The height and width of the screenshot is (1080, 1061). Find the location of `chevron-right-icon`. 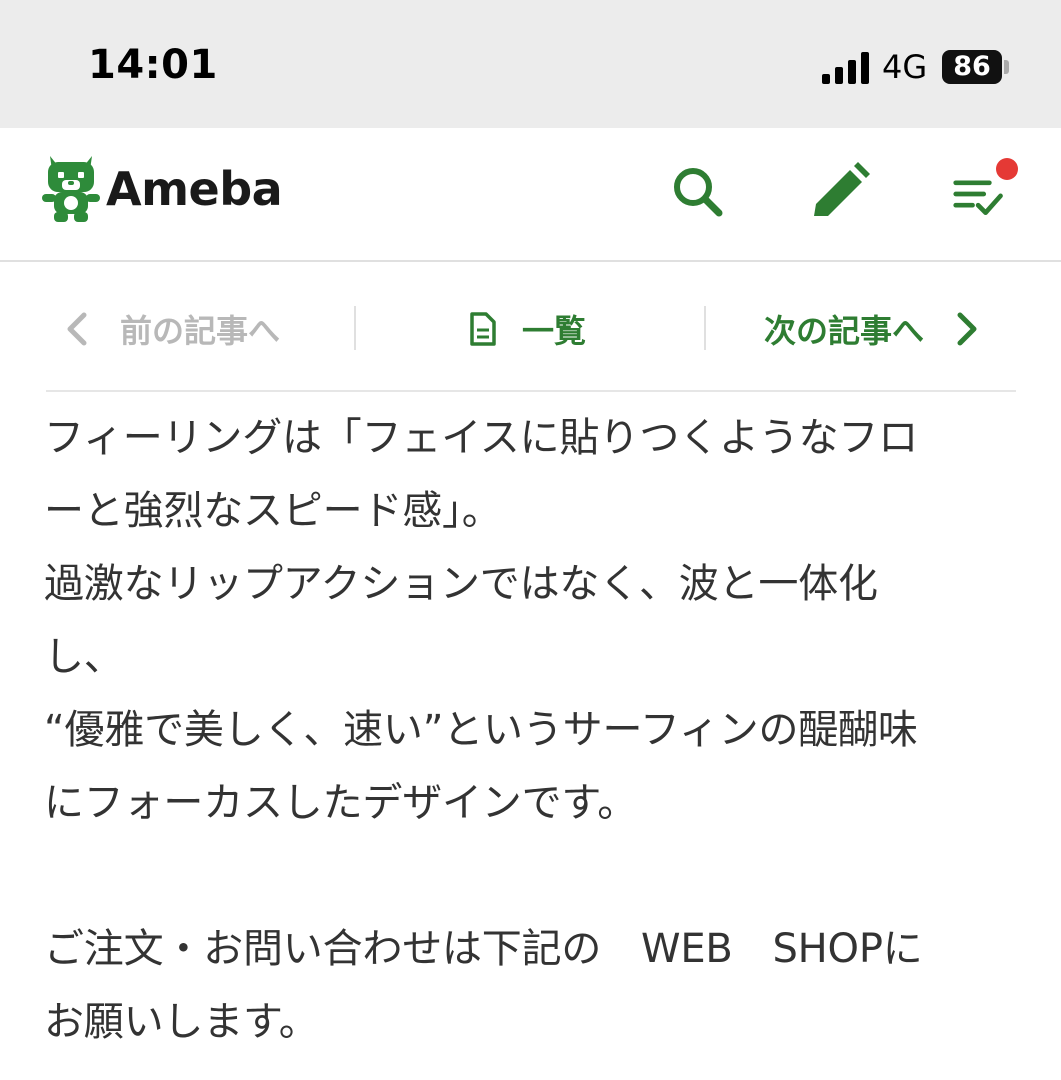

chevron-right-icon is located at coordinates (967, 329).